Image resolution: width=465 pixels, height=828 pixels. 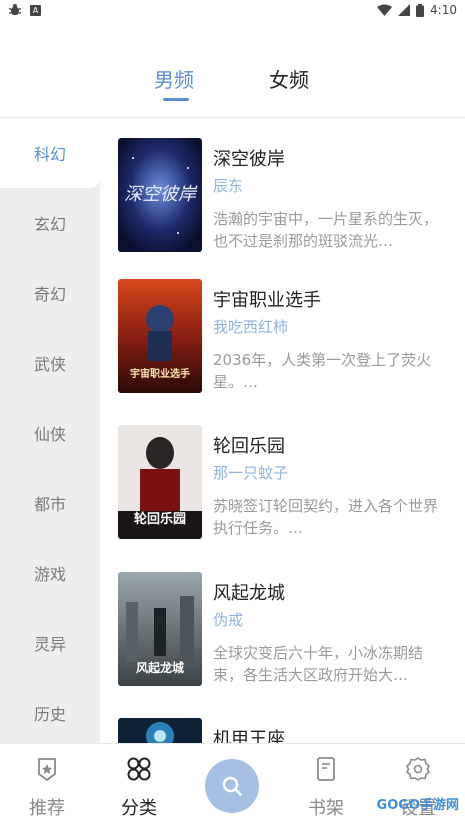 I want to click on recommend-icon, so click(x=47, y=770).